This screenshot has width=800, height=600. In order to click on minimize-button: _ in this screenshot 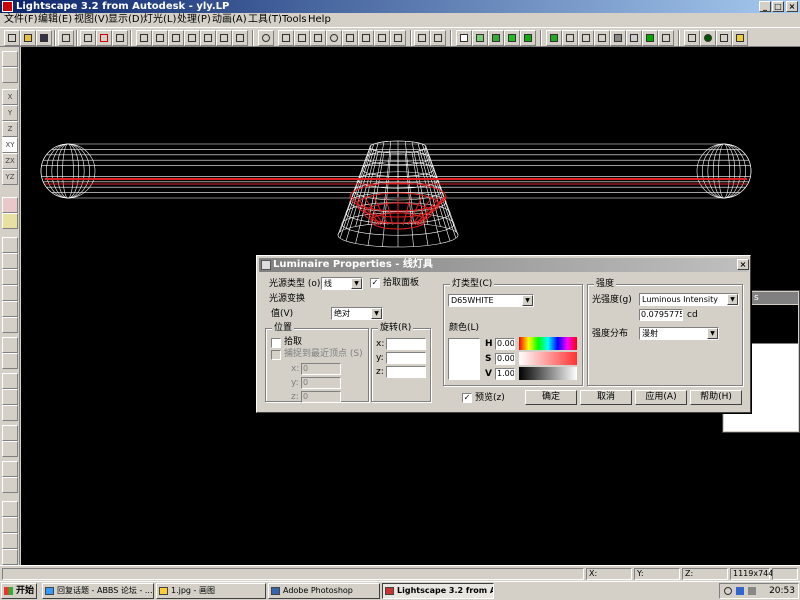, I will do `click(765, 6)`.